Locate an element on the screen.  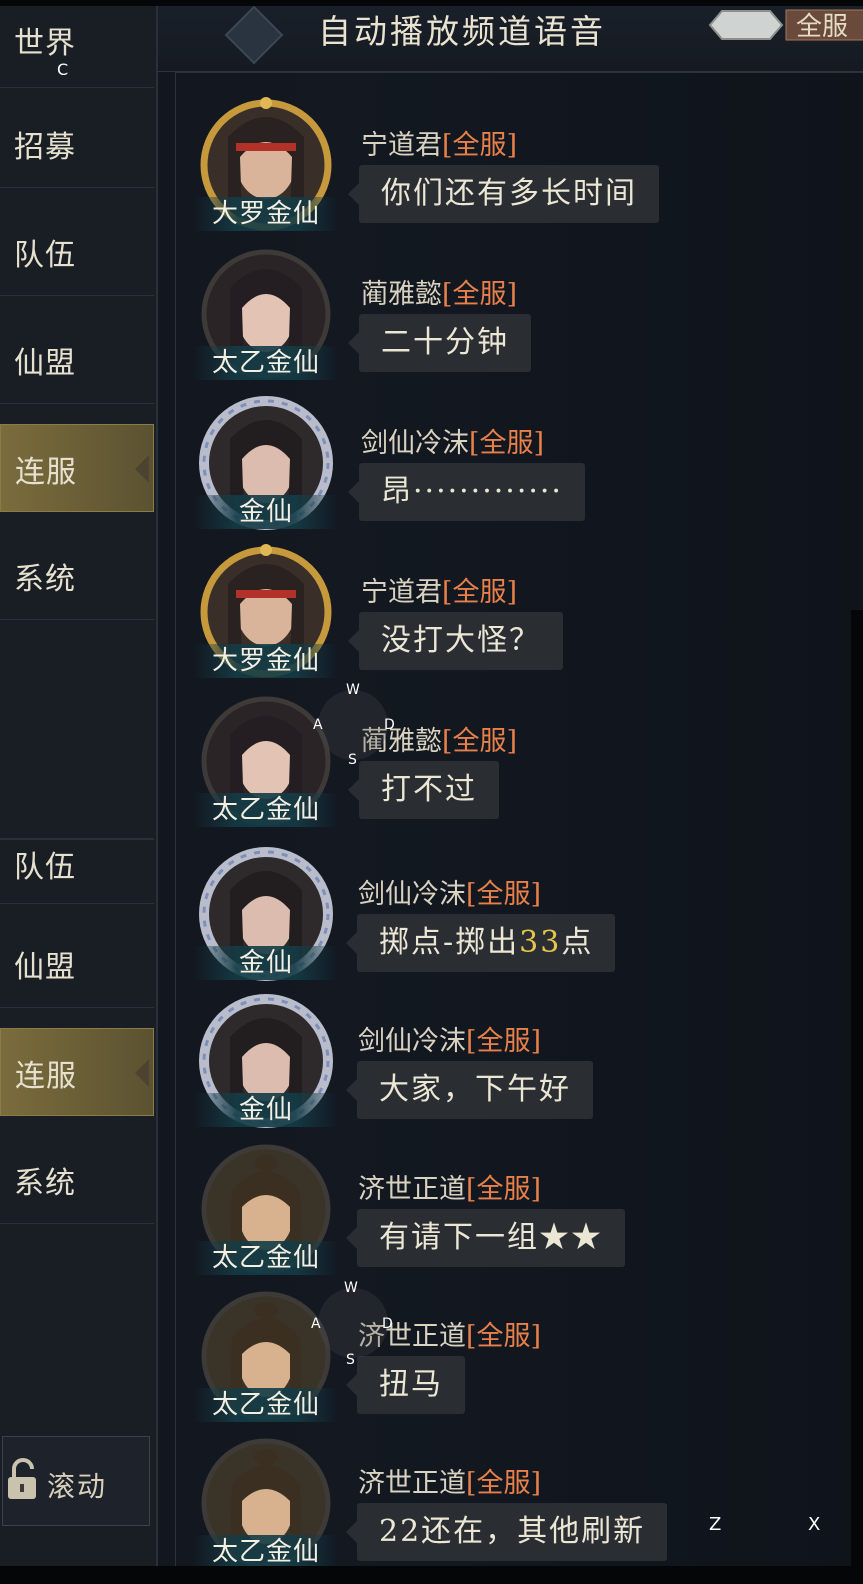
chat-message: 大罗金仙 宁道君[全服] 没打大怪？ is located at coordinates (519, 612).